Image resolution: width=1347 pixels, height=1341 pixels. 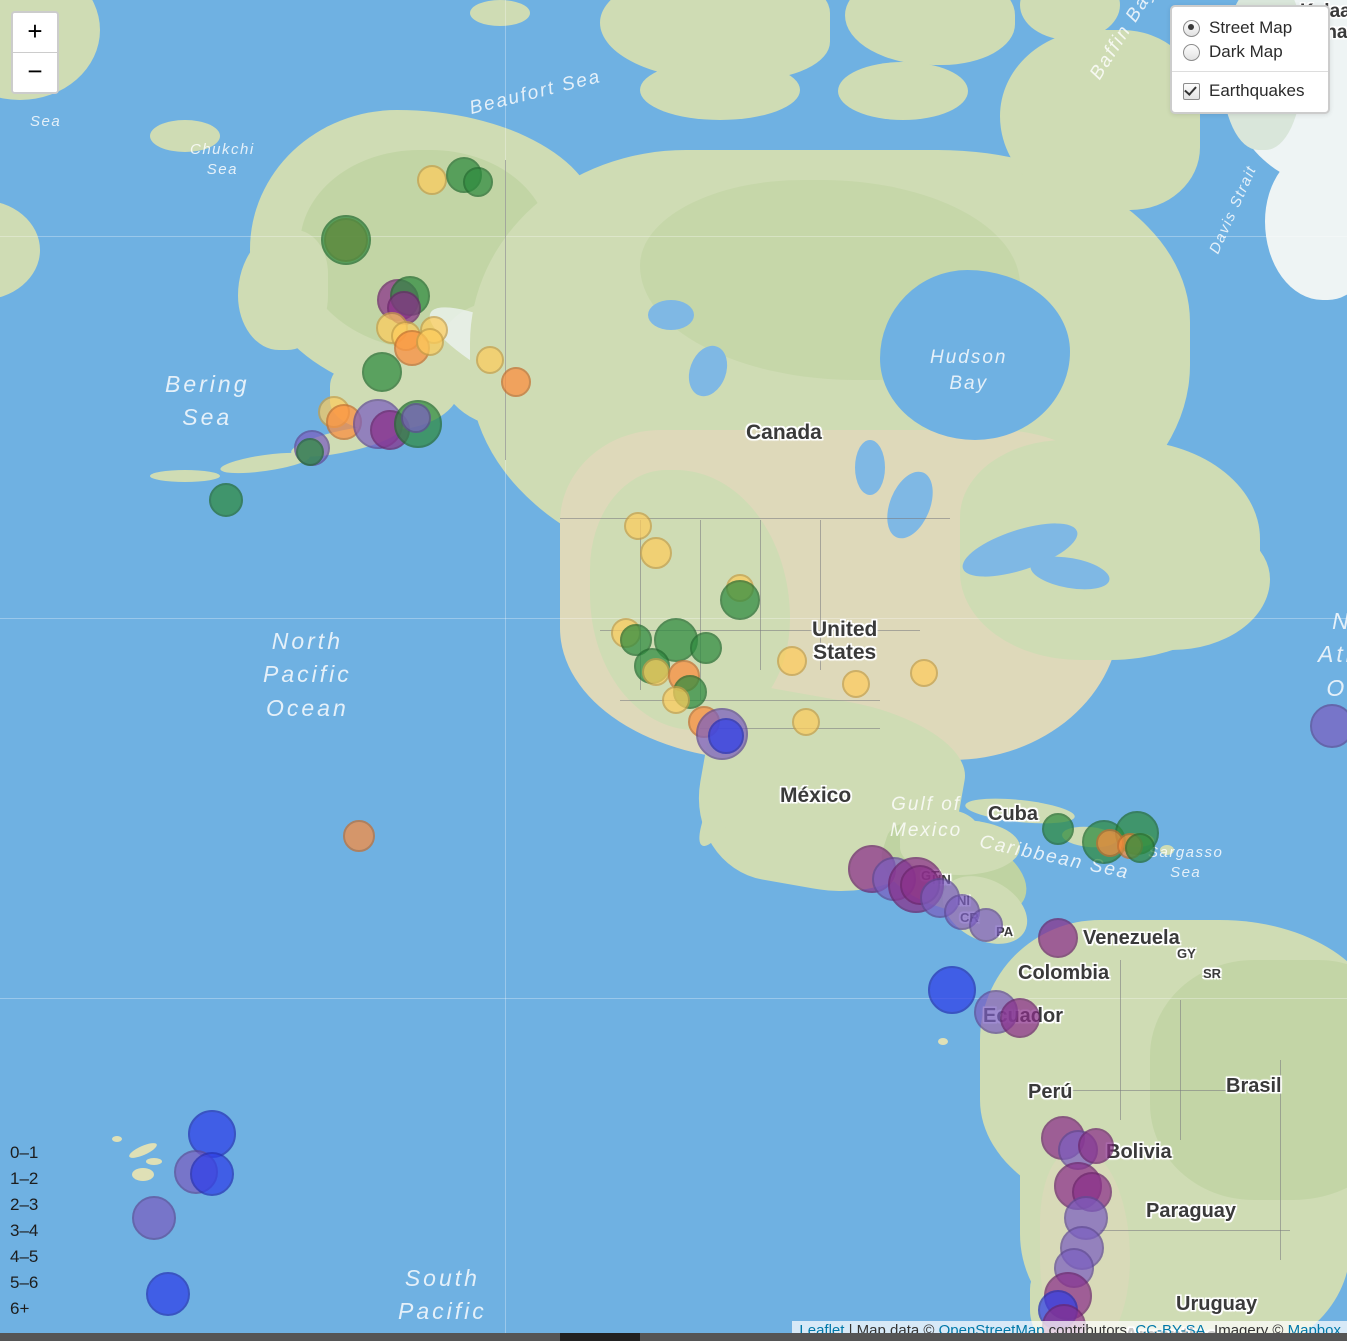 I want to click on legend-item: 0–1, so click(x=21, y=1152).